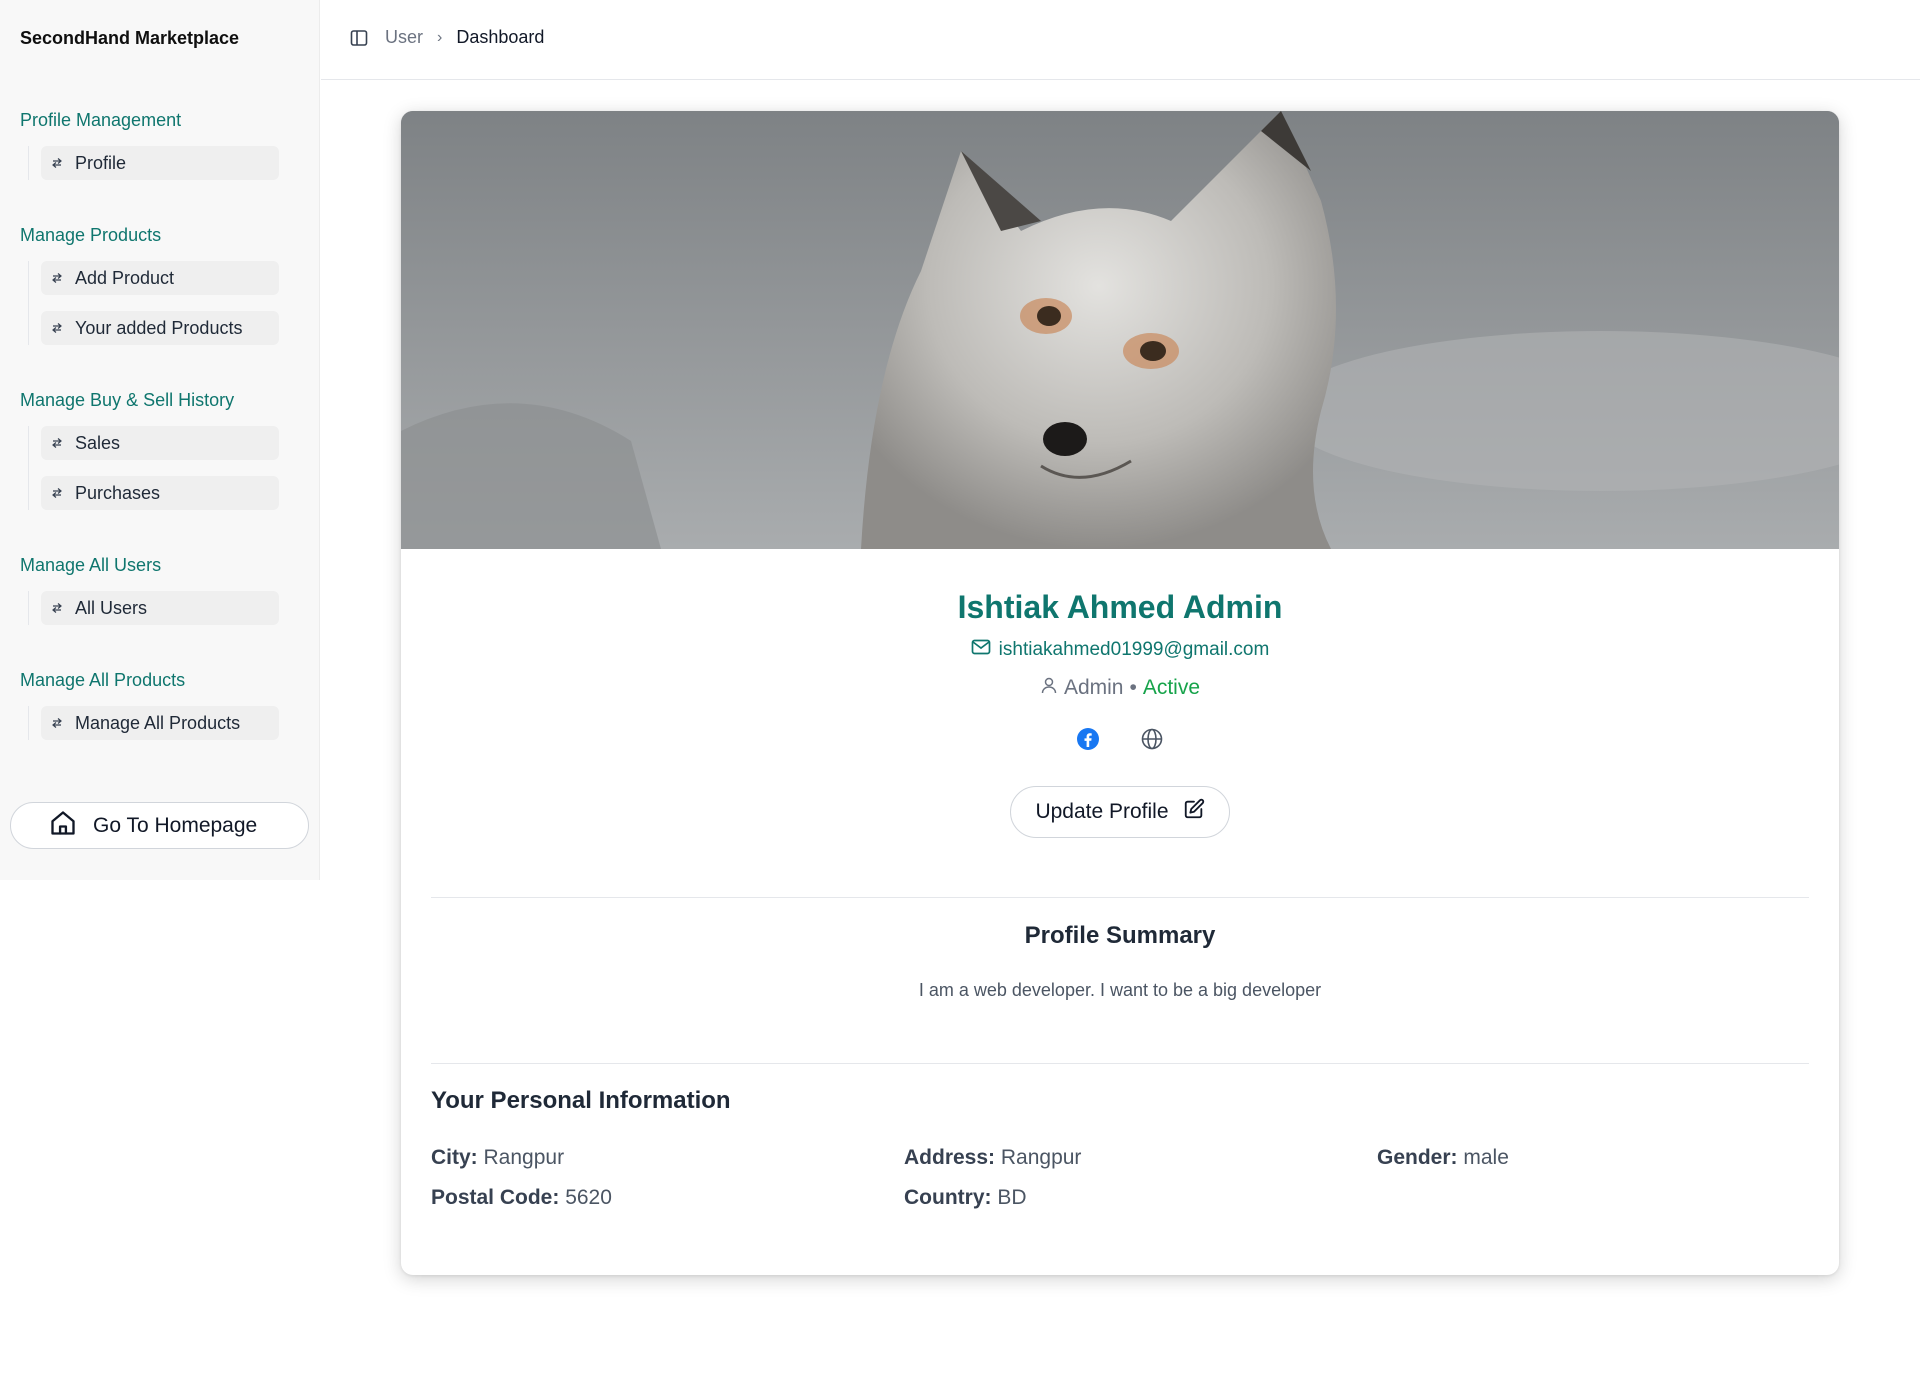 The width and height of the screenshot is (1920, 1386). What do you see at coordinates (1049, 688) in the screenshot?
I see `user-icon` at bounding box center [1049, 688].